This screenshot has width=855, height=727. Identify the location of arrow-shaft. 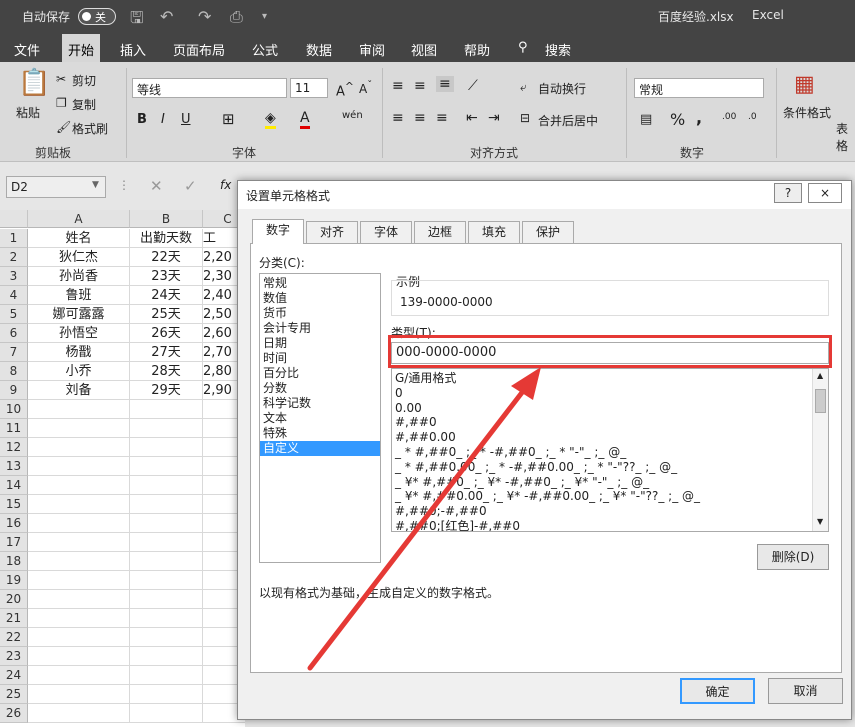
(418, 527).